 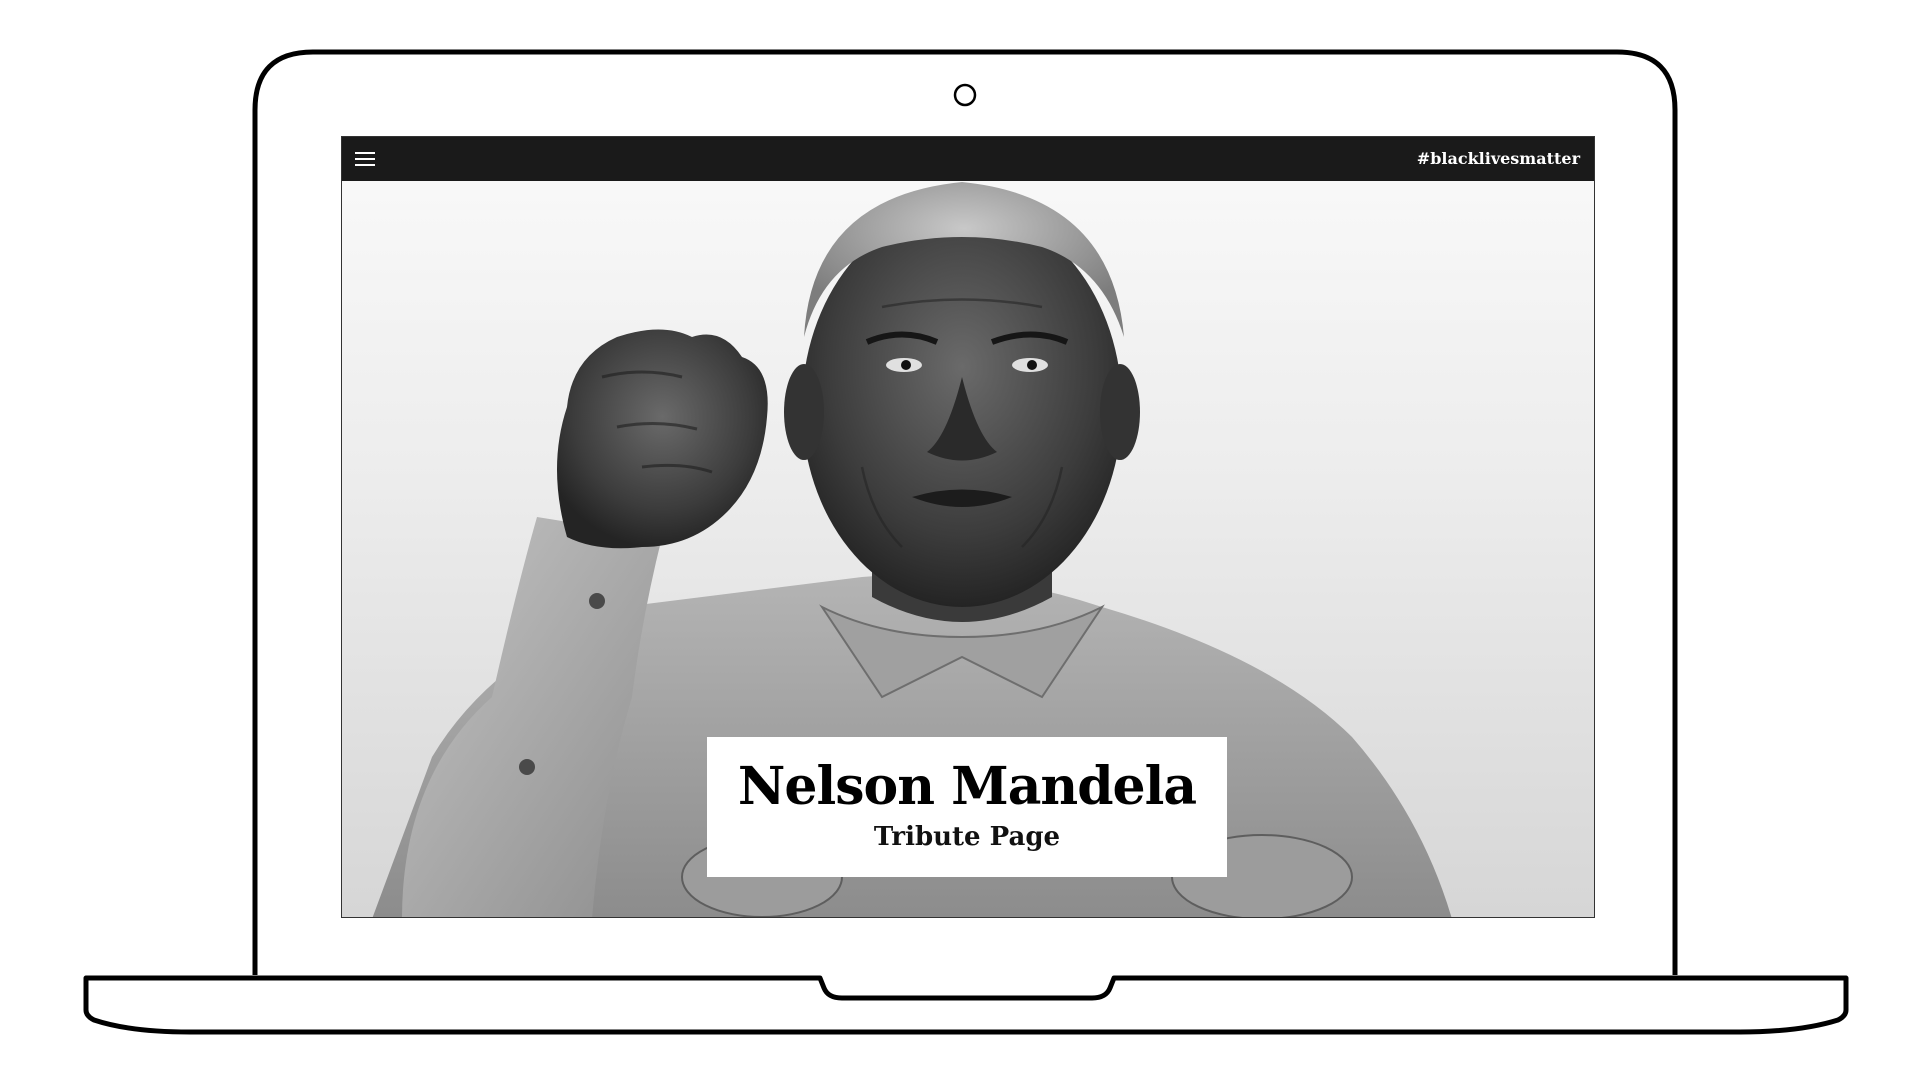 I want to click on page-title: Nelson Mandela, so click(x=967, y=786).